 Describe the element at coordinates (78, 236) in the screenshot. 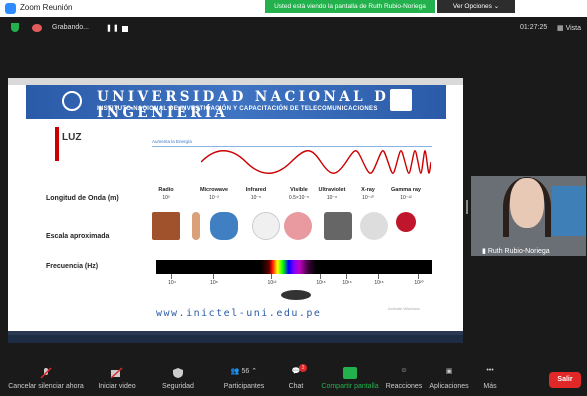

I see `row-label-scale: Escala aproximada` at that location.